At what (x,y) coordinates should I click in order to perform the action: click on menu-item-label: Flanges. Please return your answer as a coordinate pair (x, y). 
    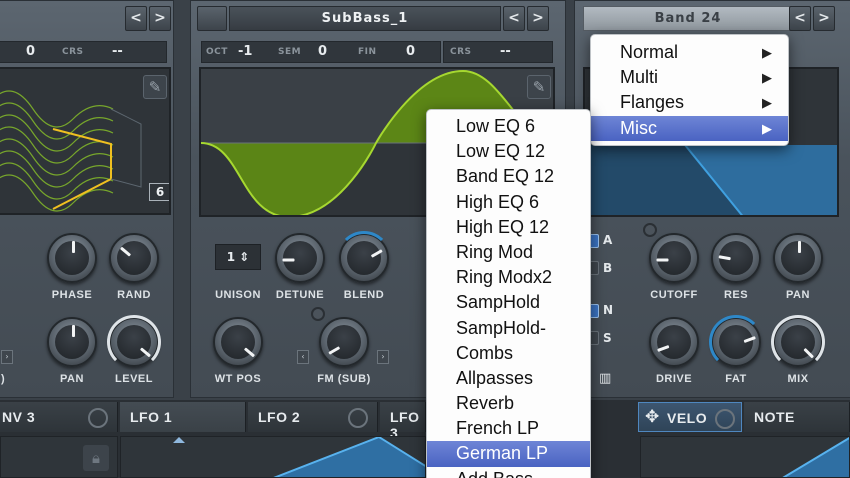
    Looking at the image, I should click on (652, 102).